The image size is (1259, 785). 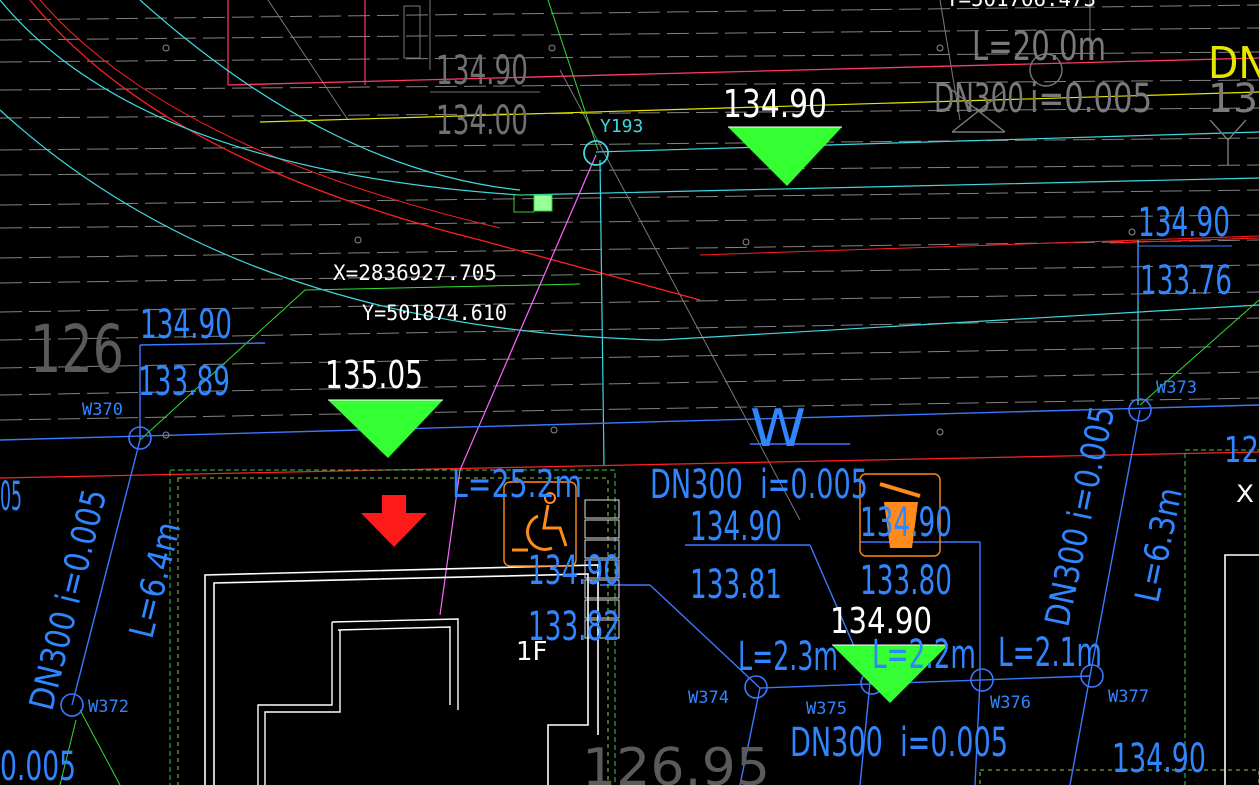 What do you see at coordinates (482, 71) in the screenshot?
I see `grey-elev-a: 134.90` at bounding box center [482, 71].